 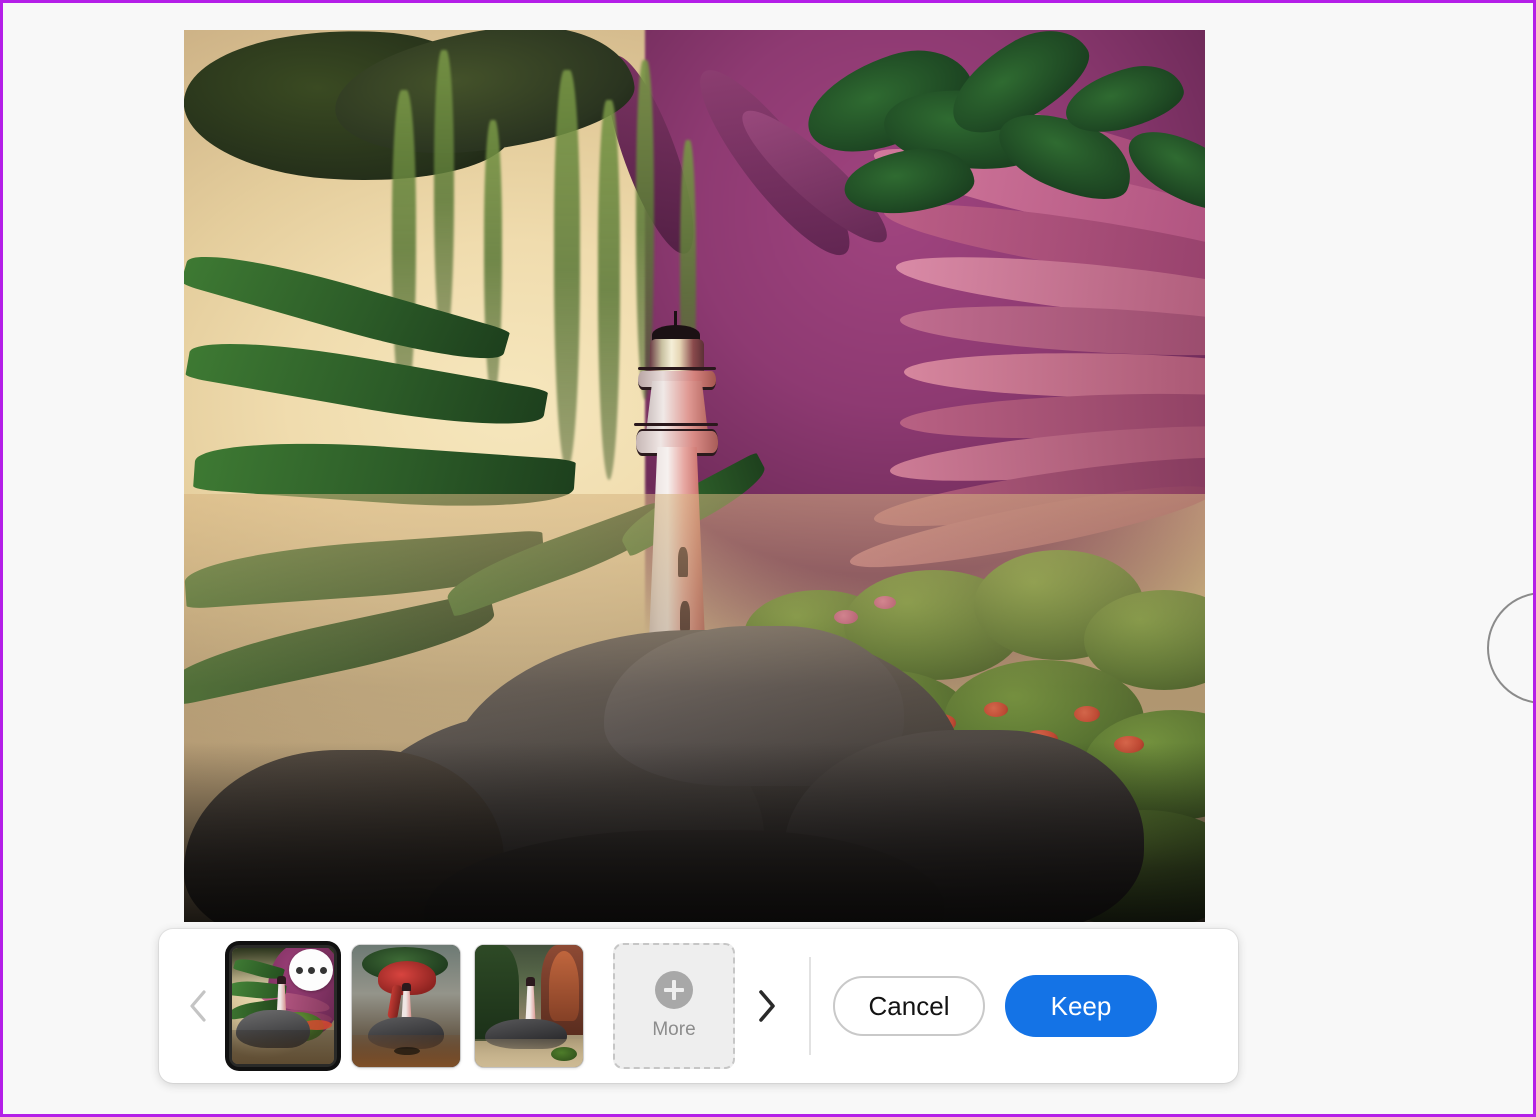 I want to click on selection-handle, so click(x=1510, y=648).